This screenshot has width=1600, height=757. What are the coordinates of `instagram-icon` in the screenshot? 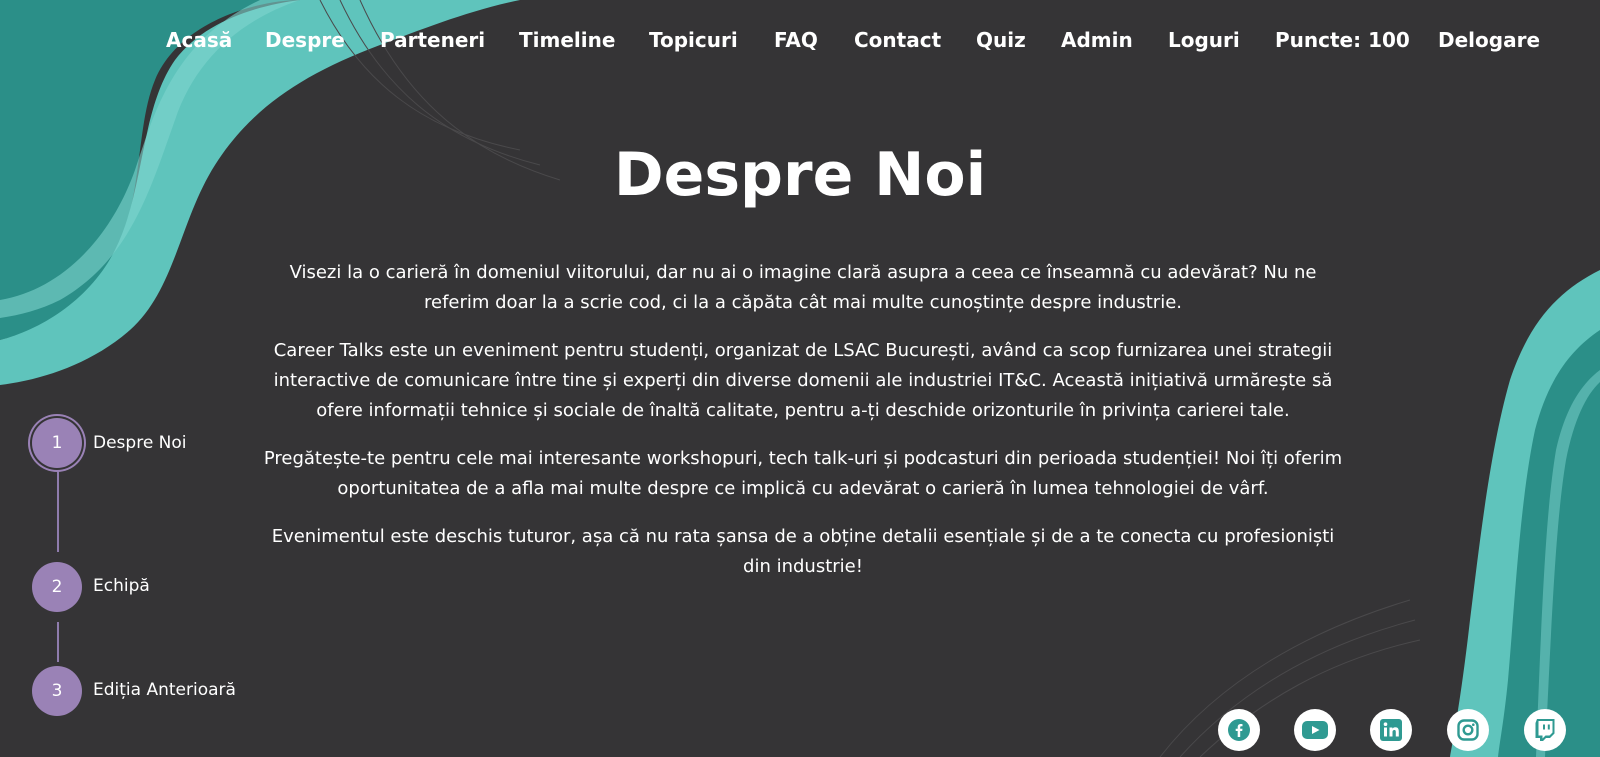 It's located at (1468, 730).